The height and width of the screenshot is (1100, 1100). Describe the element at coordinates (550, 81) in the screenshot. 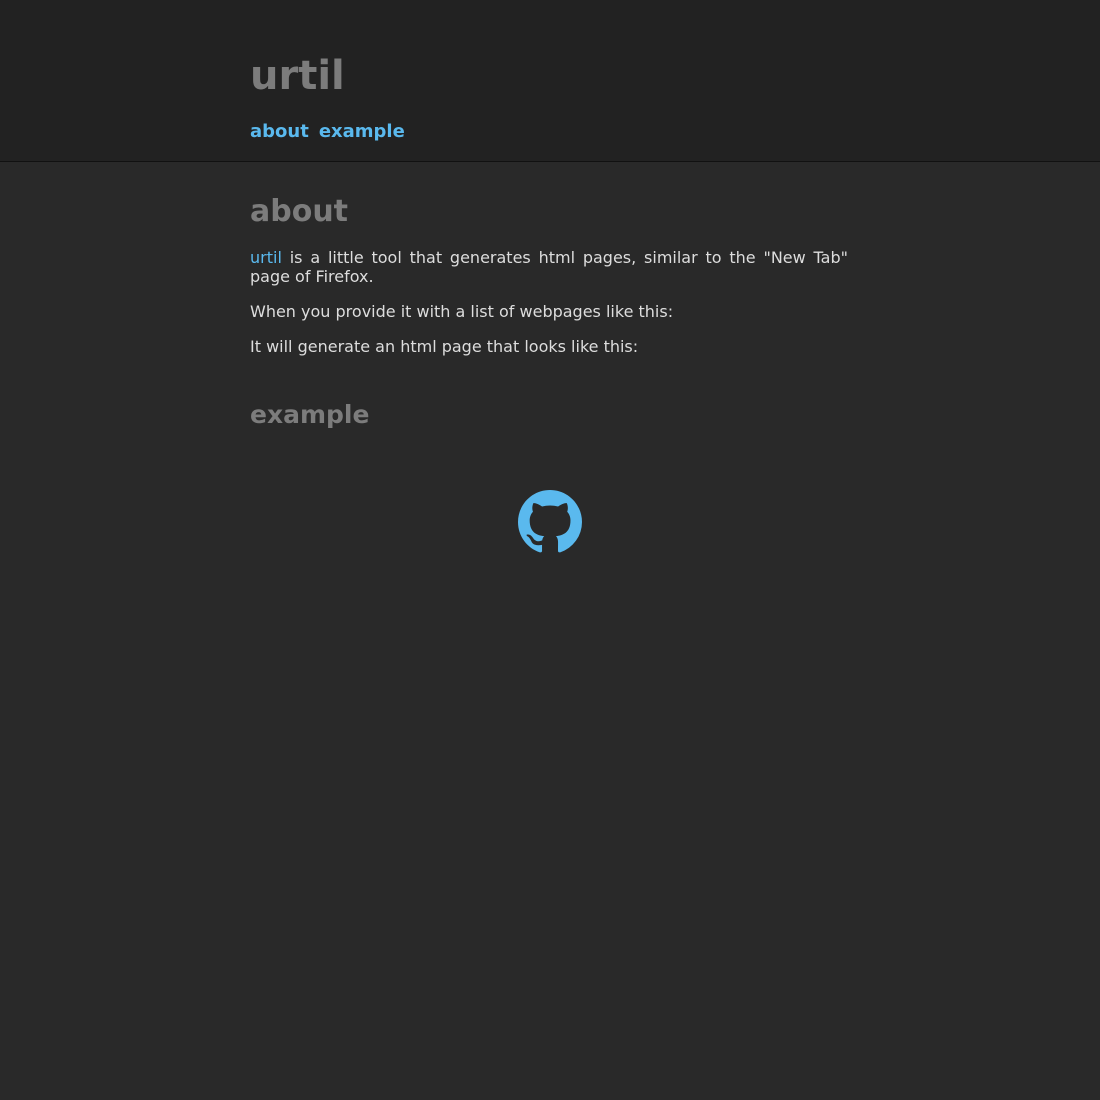

I see `site-header: urtil about example` at that location.